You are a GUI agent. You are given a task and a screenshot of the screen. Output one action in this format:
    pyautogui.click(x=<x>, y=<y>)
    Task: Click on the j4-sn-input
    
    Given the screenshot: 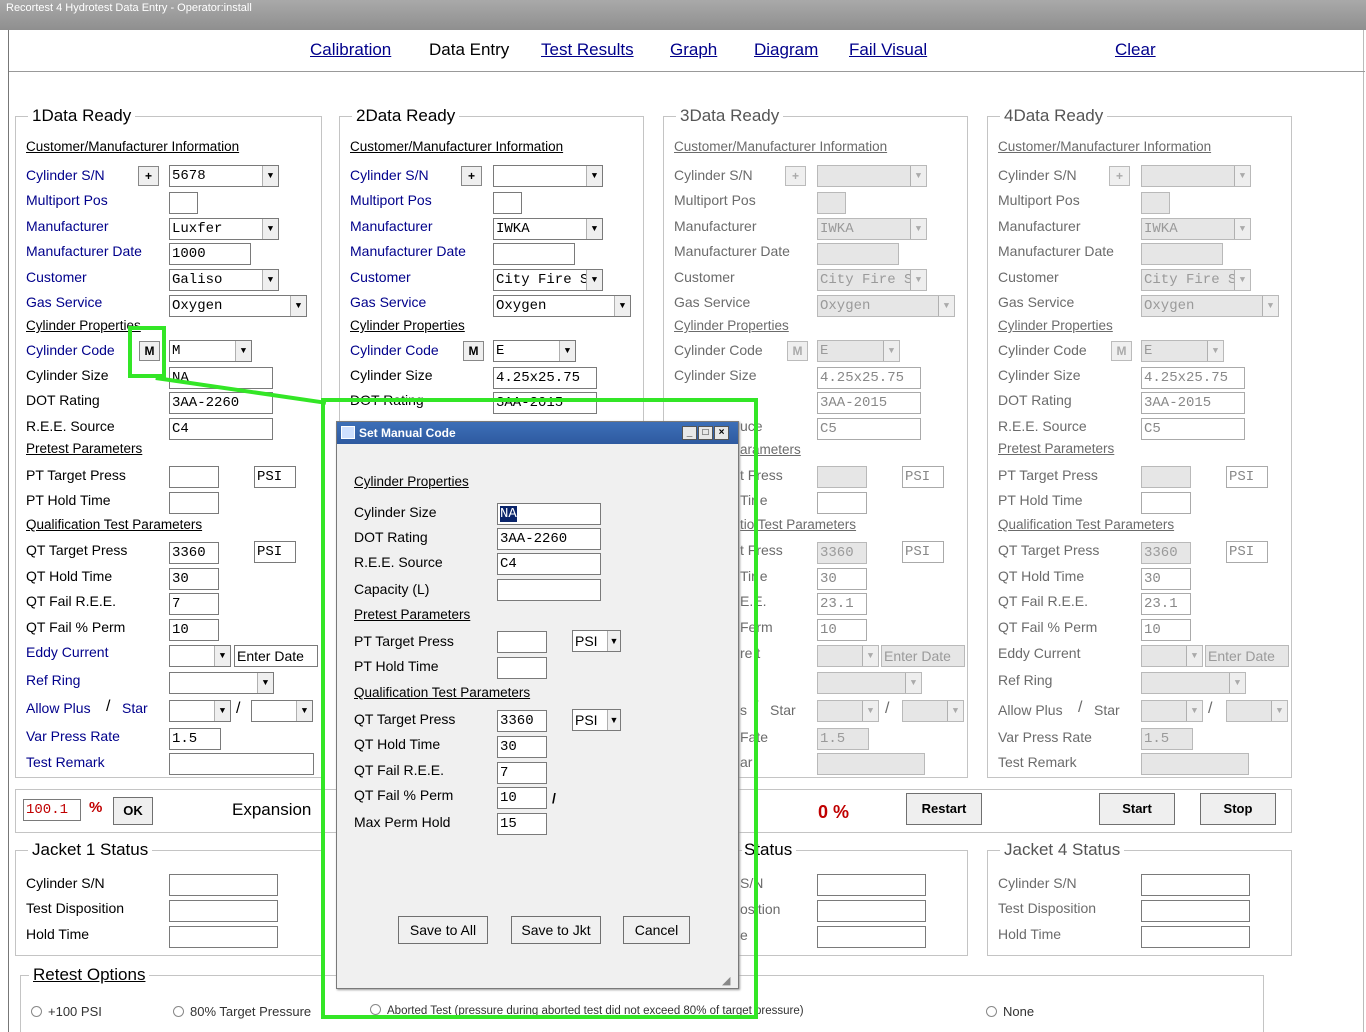 What is the action you would take?
    pyautogui.click(x=1195, y=885)
    